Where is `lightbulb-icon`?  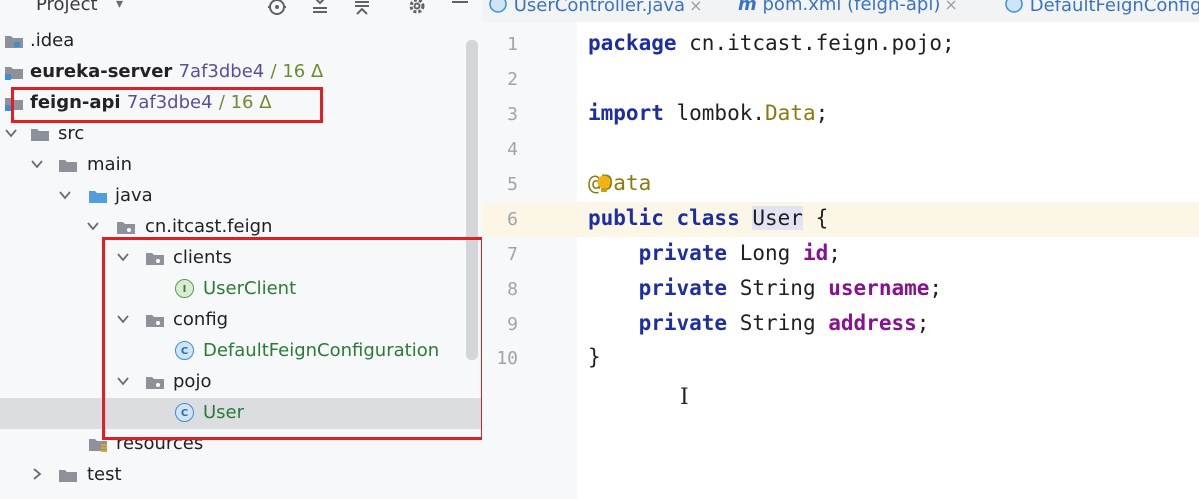
lightbulb-icon is located at coordinates (604, 185).